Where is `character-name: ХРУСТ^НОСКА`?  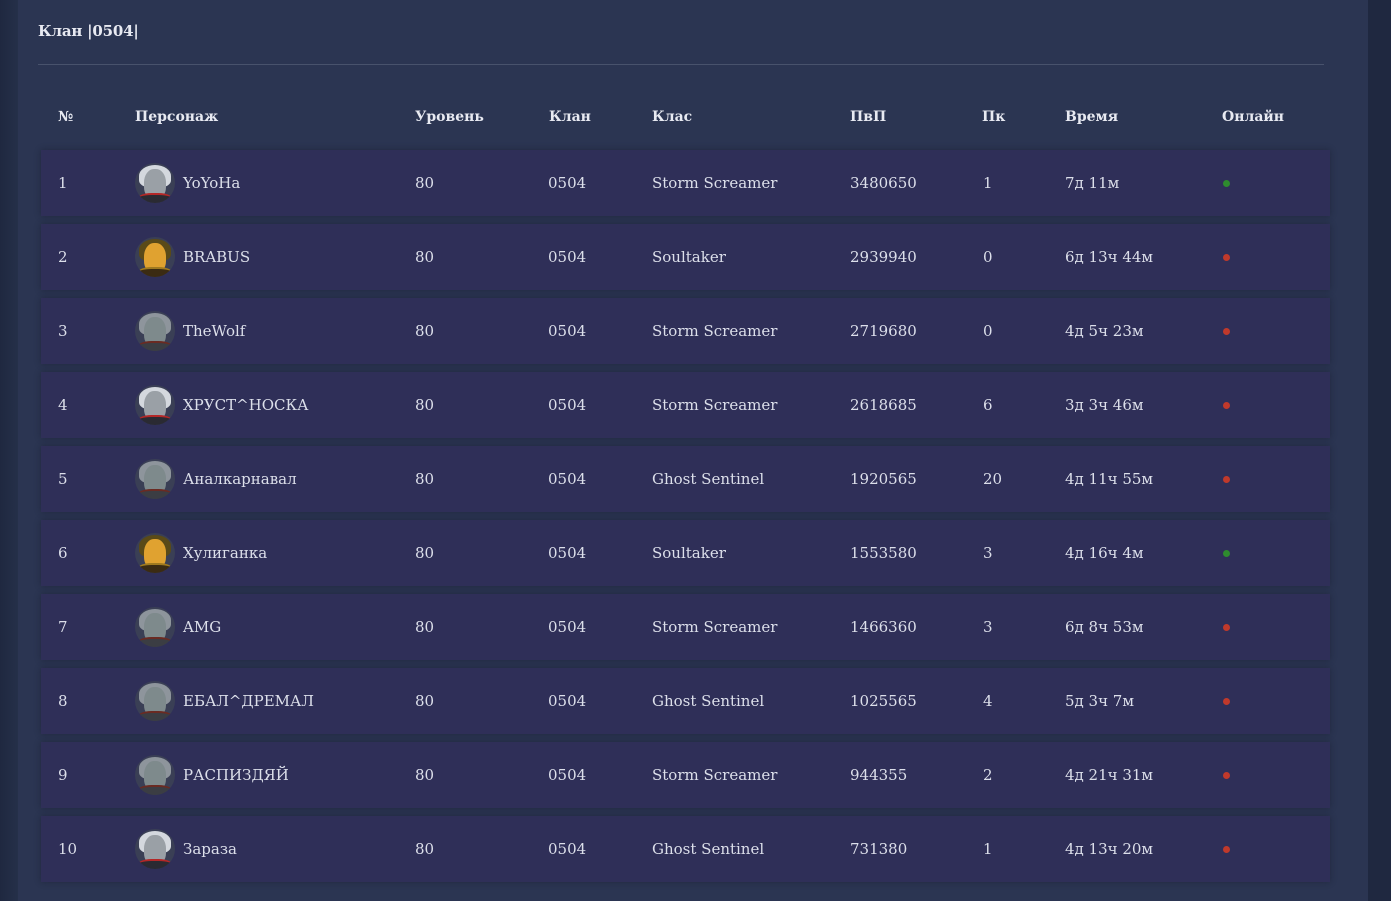
character-name: ХРУСТ^НОСКА is located at coordinates (246, 405).